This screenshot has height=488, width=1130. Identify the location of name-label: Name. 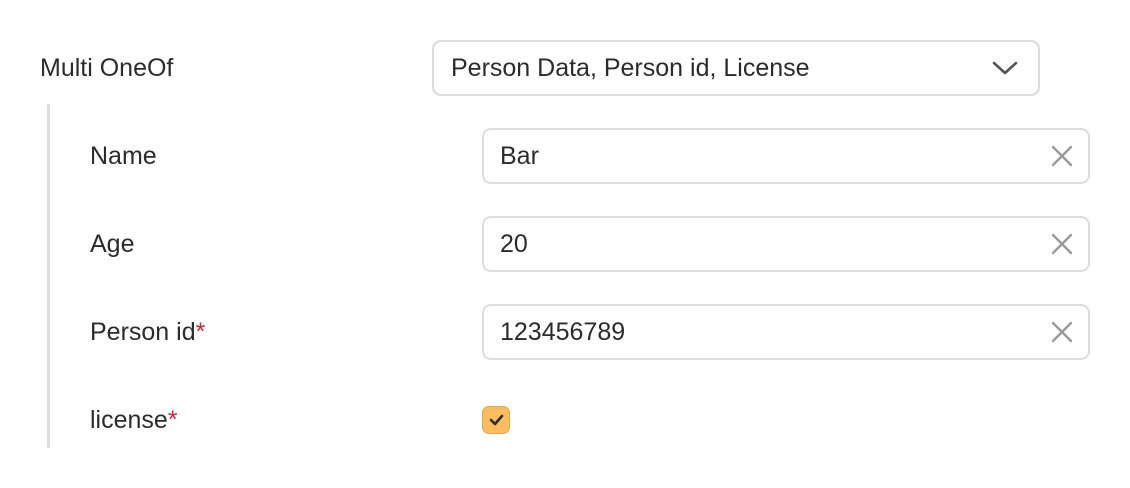
(123, 156).